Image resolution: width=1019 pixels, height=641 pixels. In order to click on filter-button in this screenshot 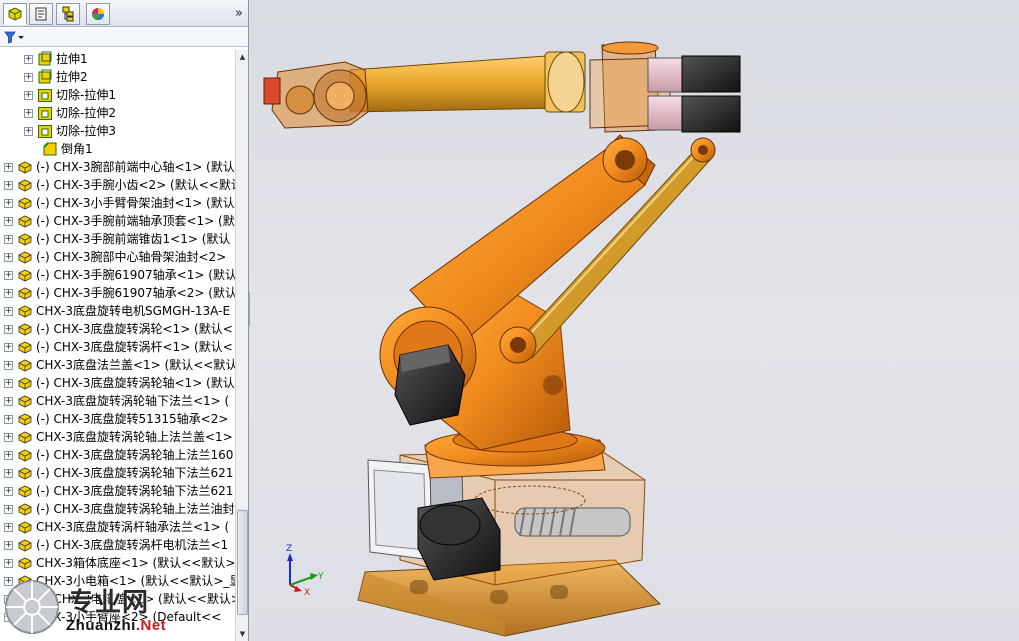, I will do `click(17, 37)`.